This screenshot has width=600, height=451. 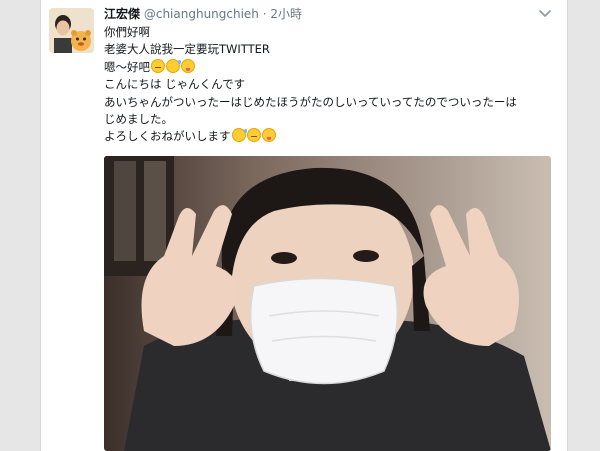 I want to click on tweet-line: じめました。, so click(x=138, y=119).